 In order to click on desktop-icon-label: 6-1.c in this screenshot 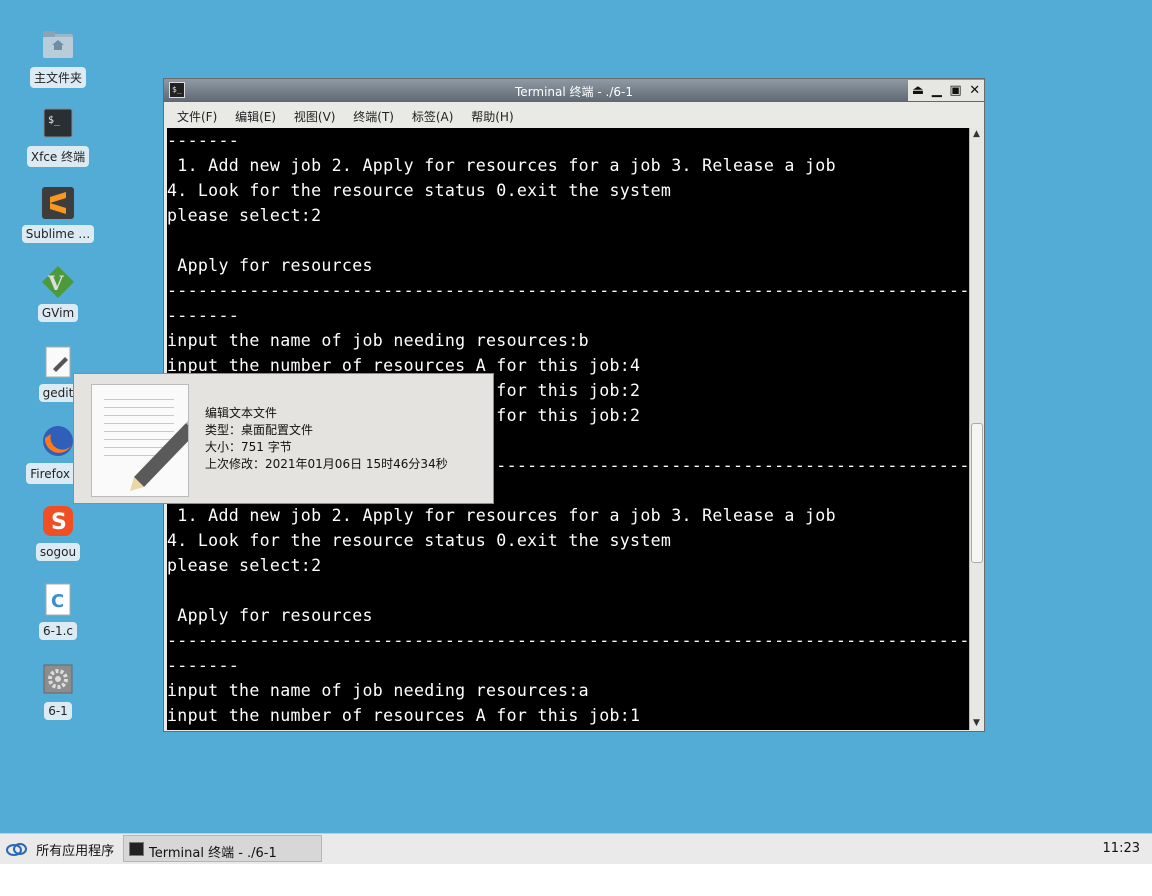, I will do `click(57, 631)`.